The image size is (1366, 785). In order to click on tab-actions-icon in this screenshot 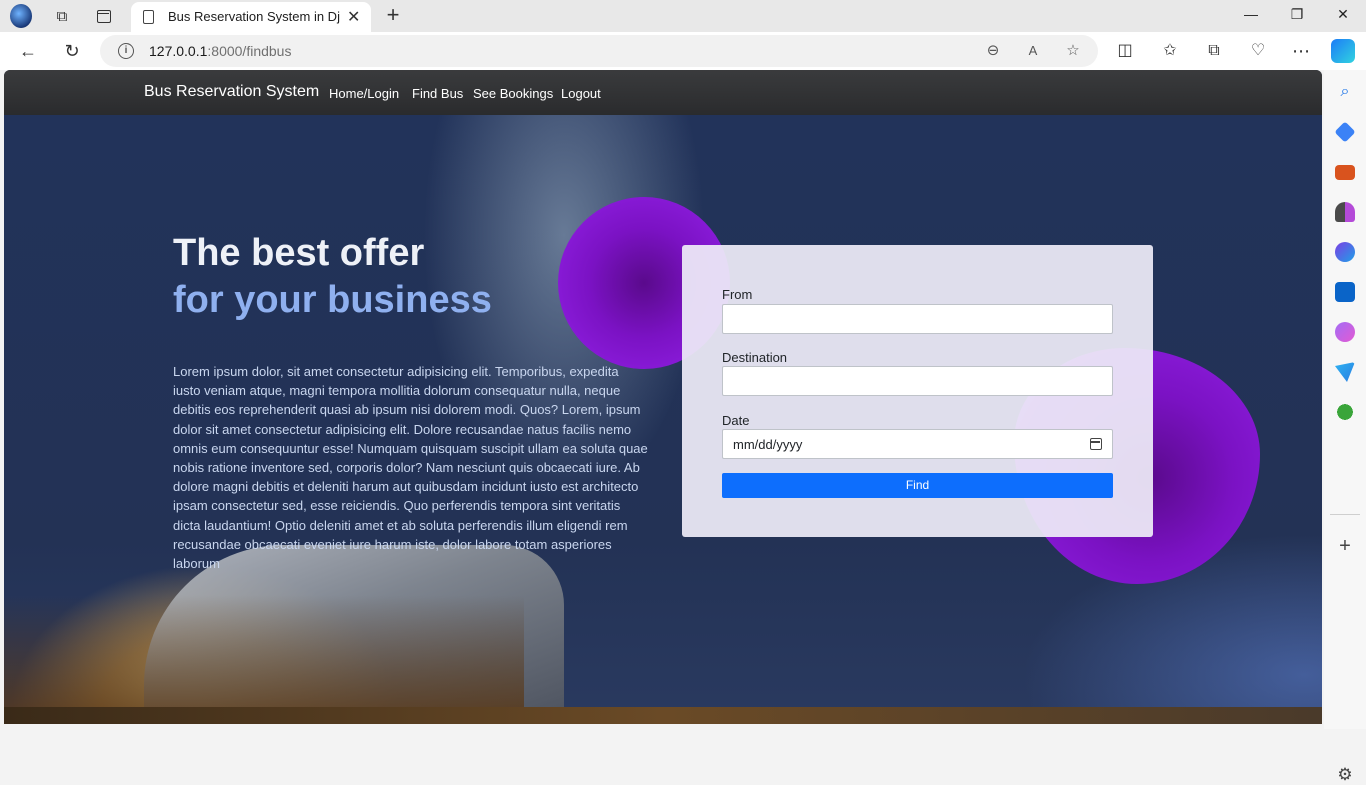, I will do `click(104, 16)`.